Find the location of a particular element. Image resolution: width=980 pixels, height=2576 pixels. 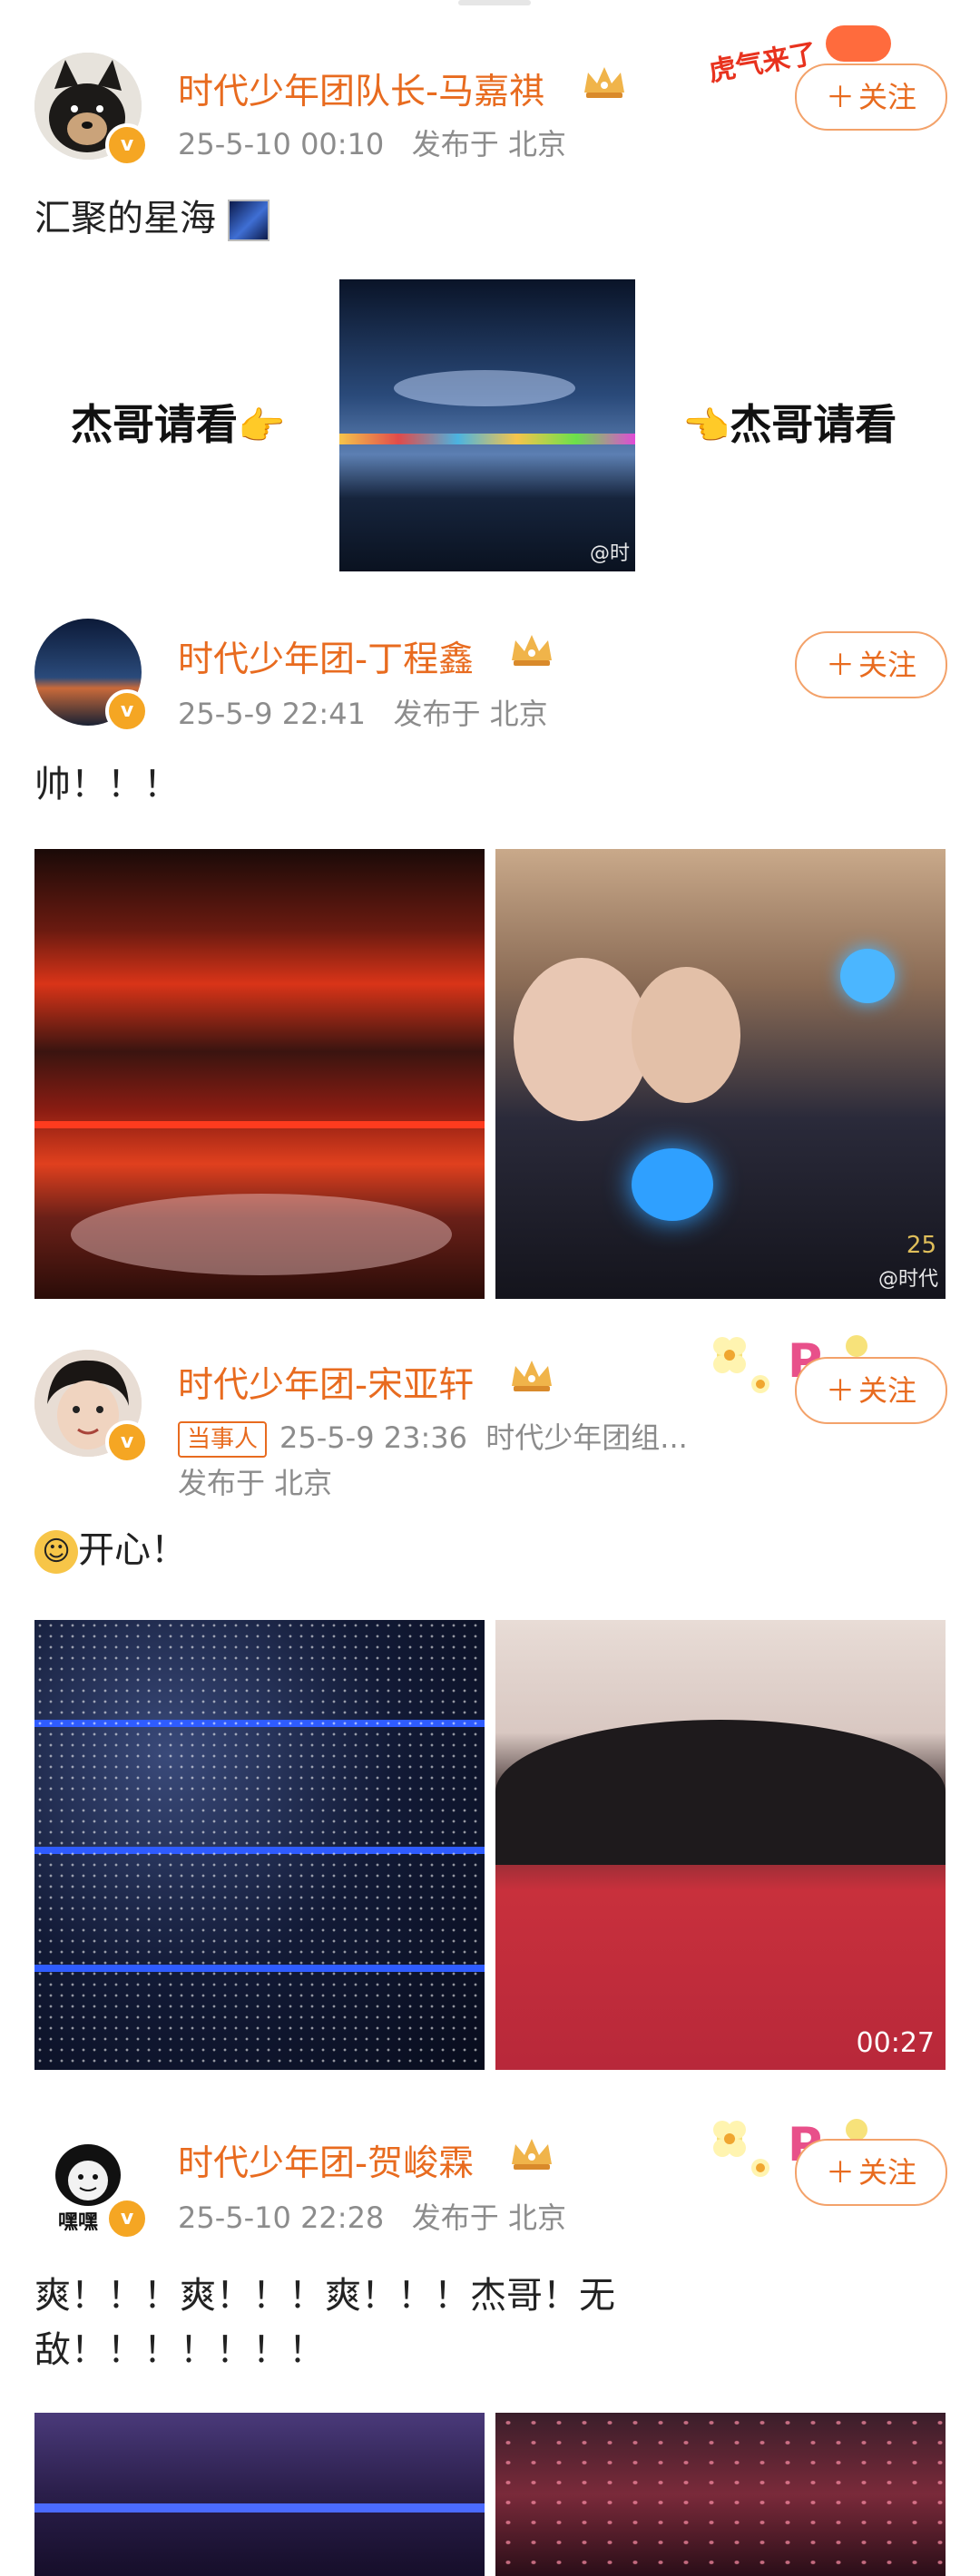

post-image-selfie: 25 @时代 is located at coordinates (720, 1074).